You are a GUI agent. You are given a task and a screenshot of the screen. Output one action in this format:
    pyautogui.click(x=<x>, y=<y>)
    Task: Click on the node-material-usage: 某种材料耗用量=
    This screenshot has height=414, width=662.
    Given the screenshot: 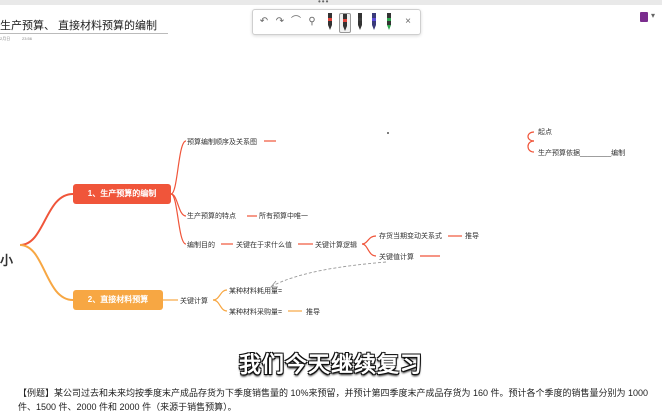 What is the action you would take?
    pyautogui.click(x=255, y=291)
    